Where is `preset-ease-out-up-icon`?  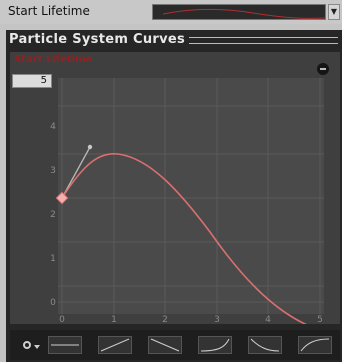 preset-ease-out-up-icon is located at coordinates (315, 345).